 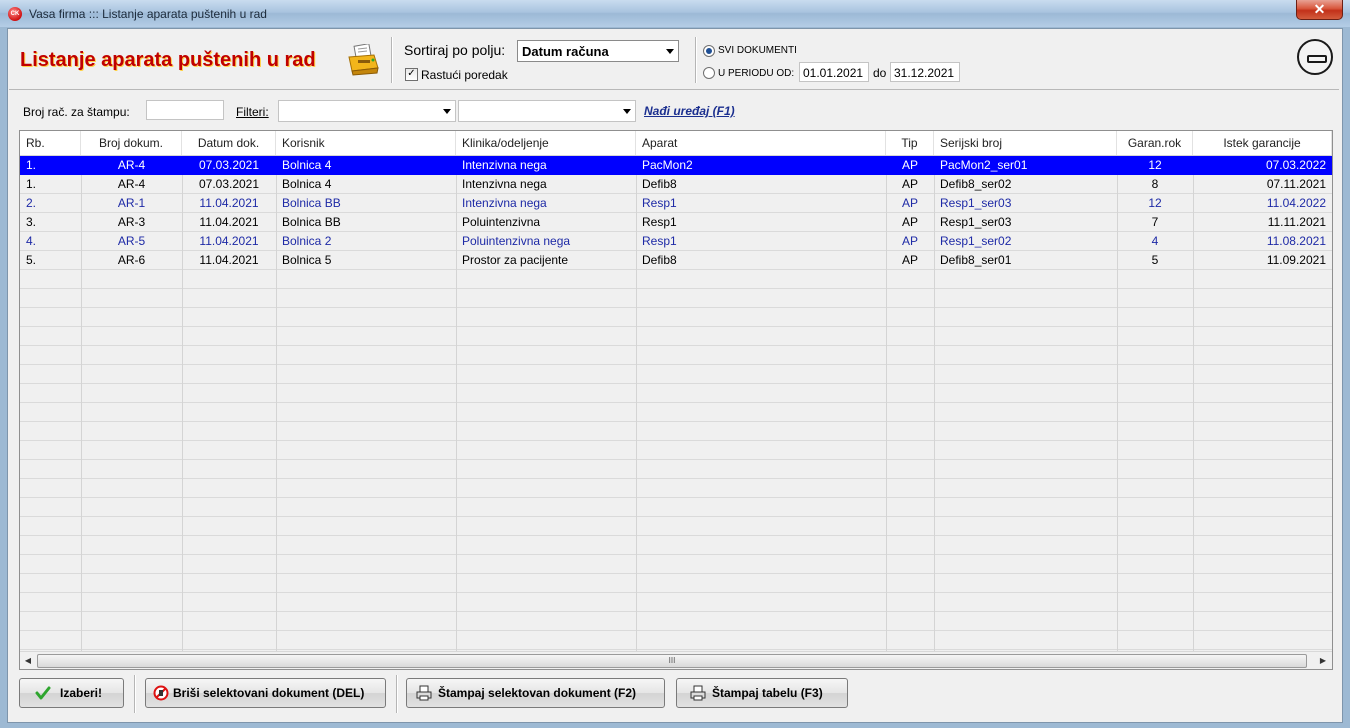 I want to click on ascending-checkbox: ✓, so click(x=411, y=74).